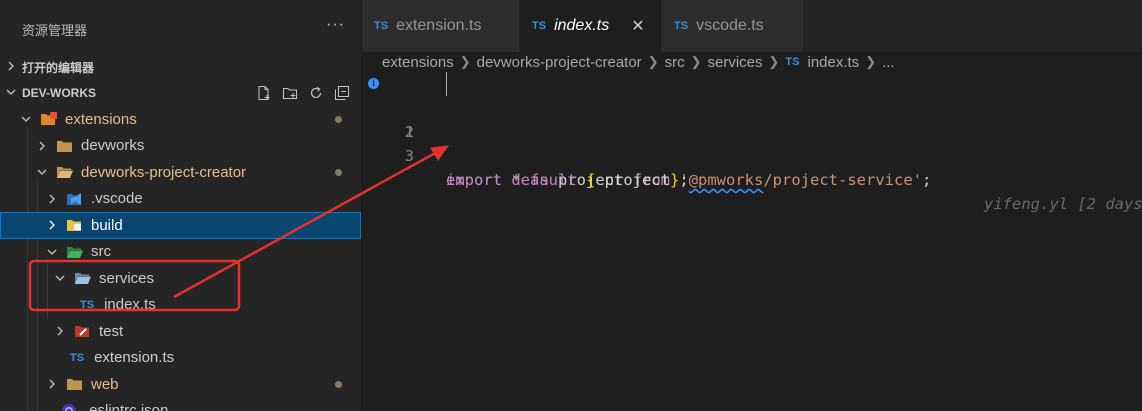 The width and height of the screenshot is (1142, 411). I want to click on breadcrumb-item: extensions, so click(418, 62).